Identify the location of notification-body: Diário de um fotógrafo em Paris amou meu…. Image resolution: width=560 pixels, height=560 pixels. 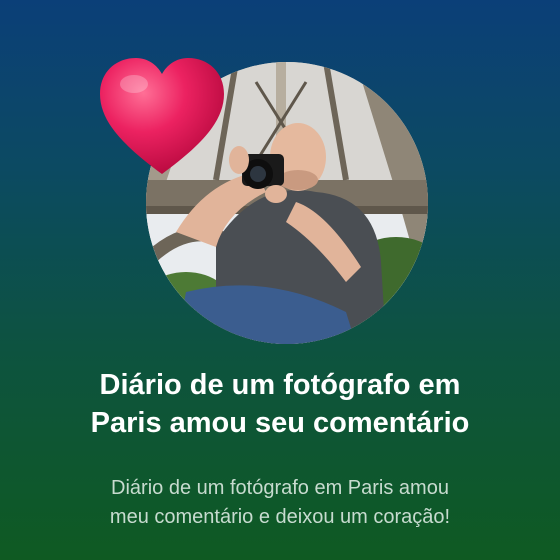
(280, 503).